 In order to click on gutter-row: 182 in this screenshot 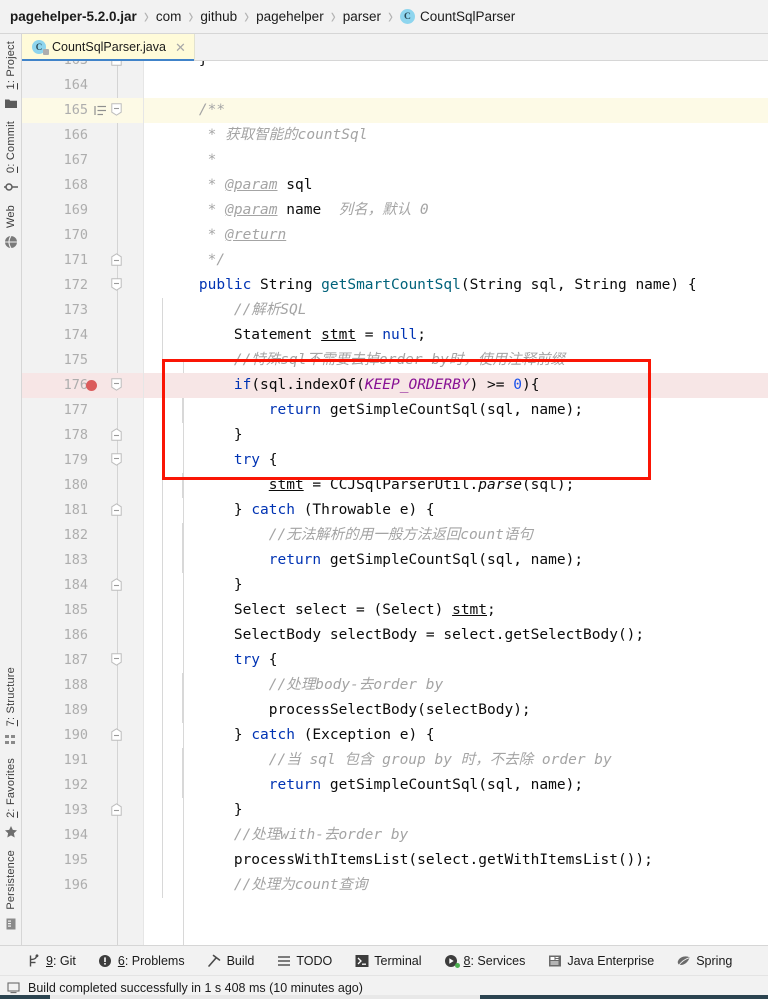, I will do `click(82, 535)`.